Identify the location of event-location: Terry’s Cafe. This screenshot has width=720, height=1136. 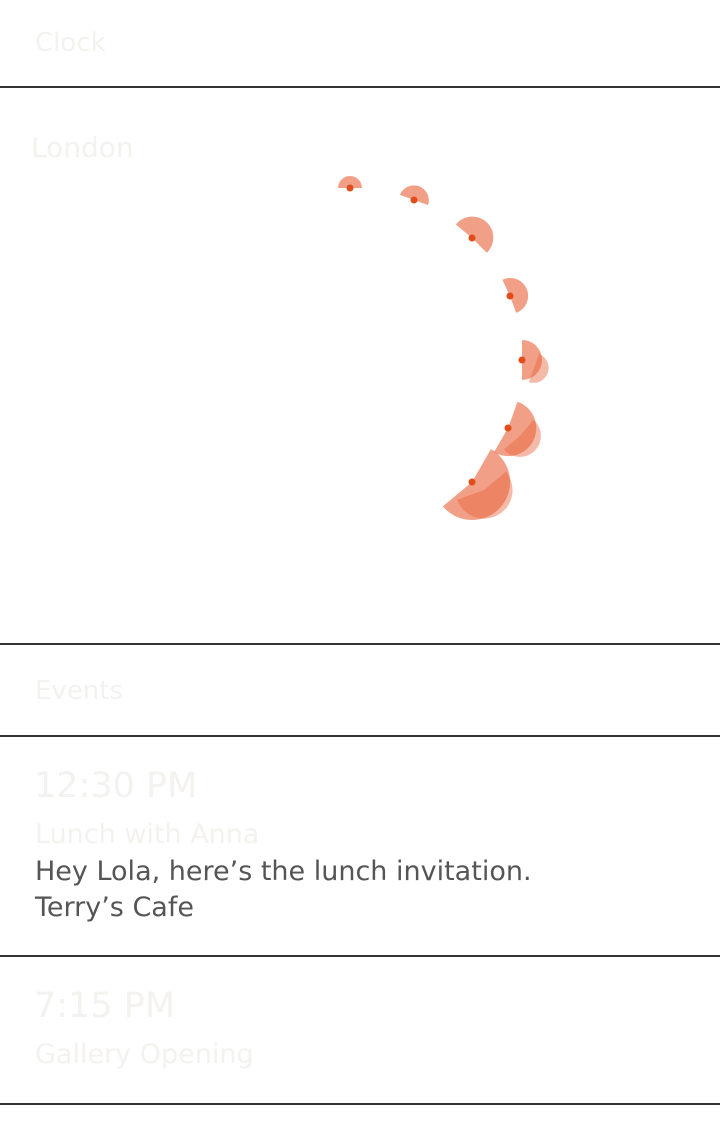
(114, 907).